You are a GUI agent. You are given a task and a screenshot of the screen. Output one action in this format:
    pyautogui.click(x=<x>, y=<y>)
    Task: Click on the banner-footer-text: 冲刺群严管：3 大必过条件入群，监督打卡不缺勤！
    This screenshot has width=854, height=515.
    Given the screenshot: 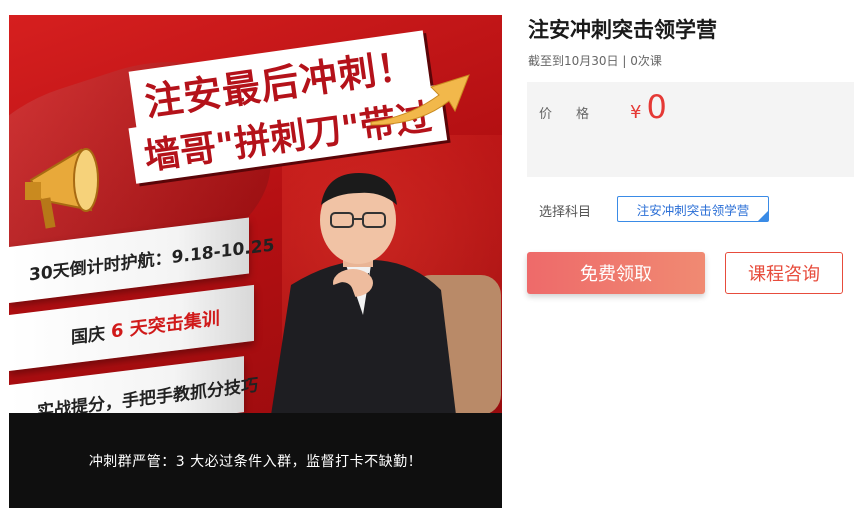 What is the action you would take?
    pyautogui.click(x=255, y=460)
    